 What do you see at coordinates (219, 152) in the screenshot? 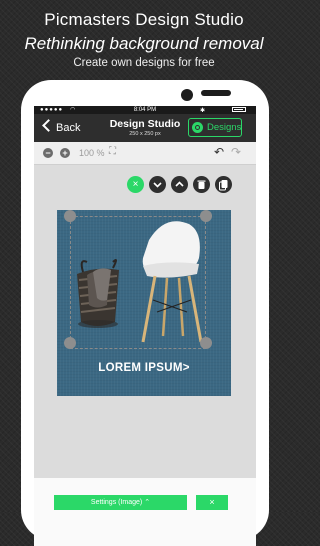
I see `undo-icon: ↶` at bounding box center [219, 152].